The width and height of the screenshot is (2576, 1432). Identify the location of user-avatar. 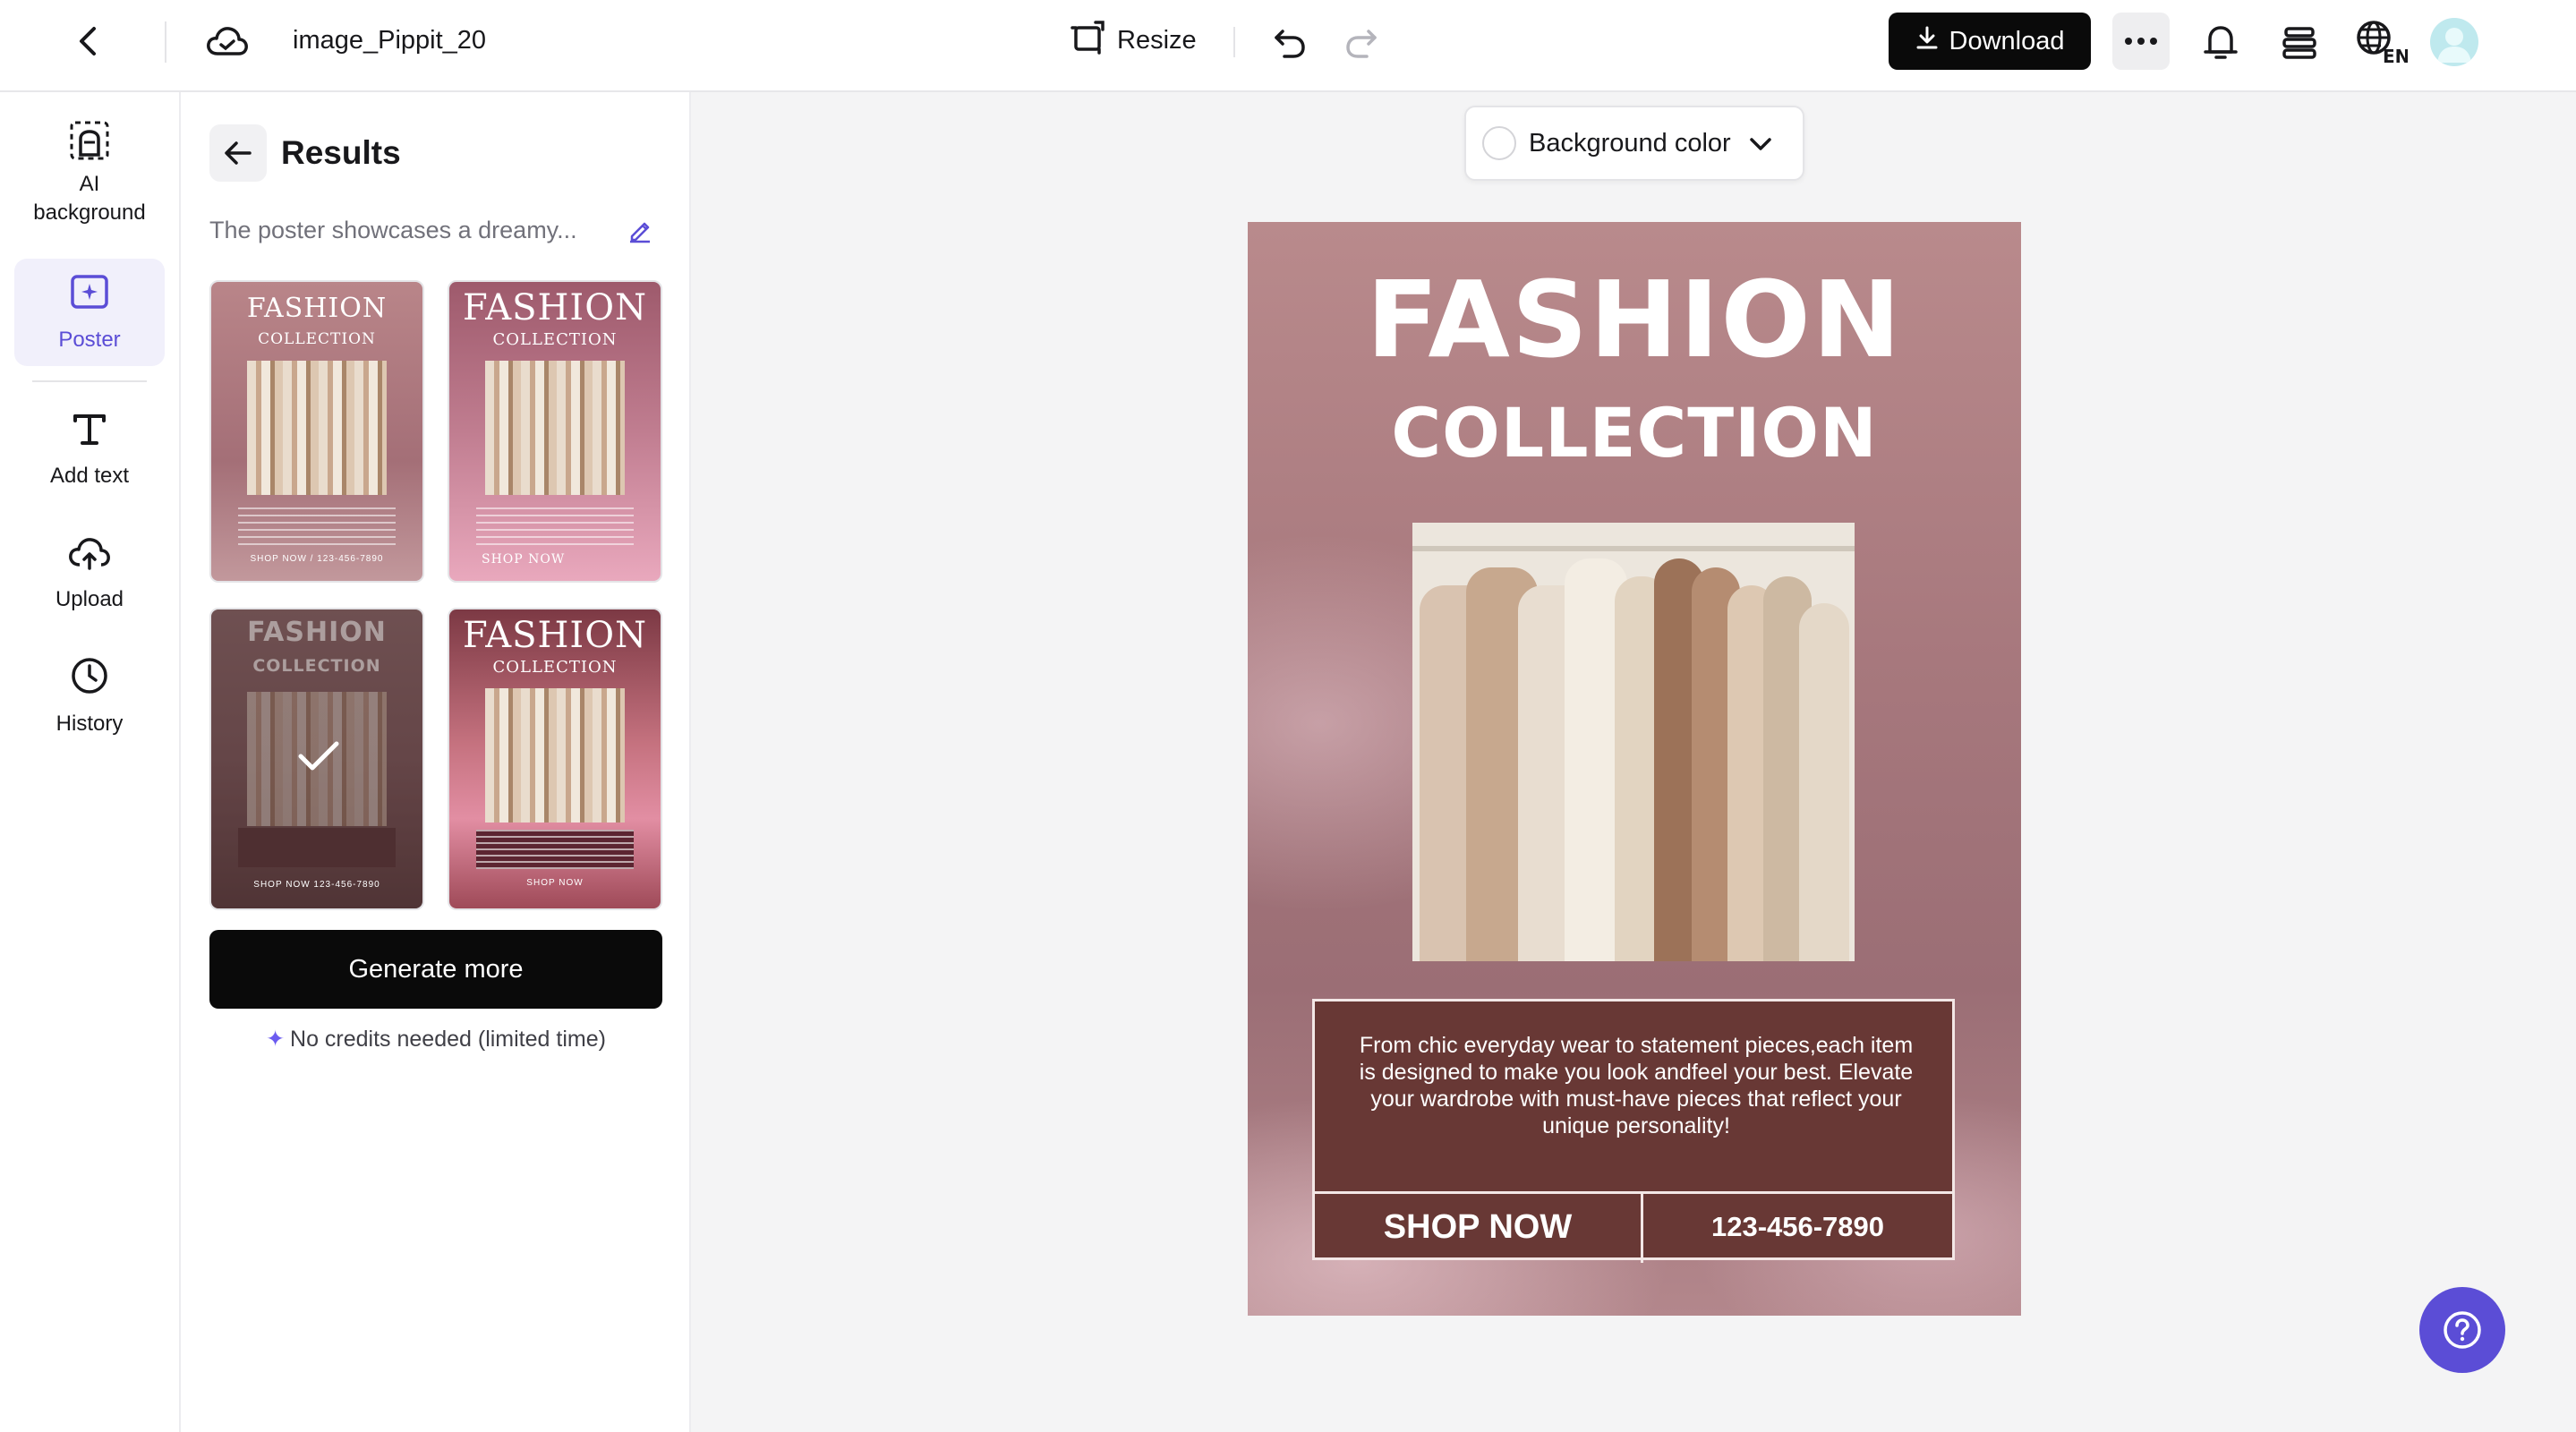
(2454, 42).